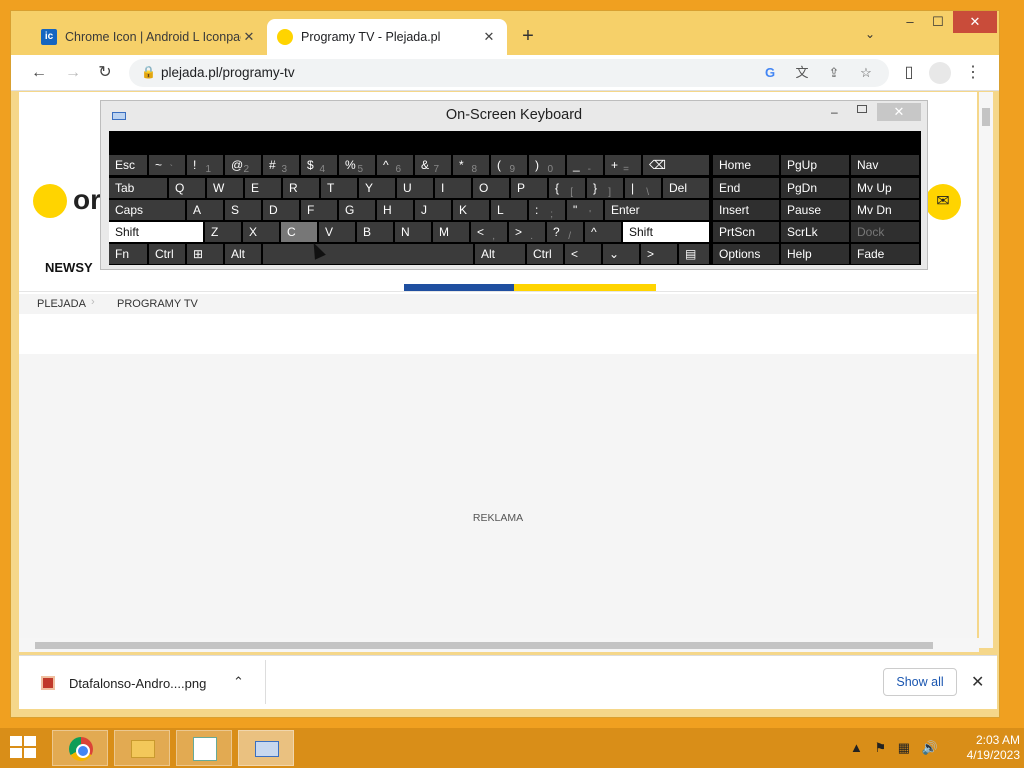  What do you see at coordinates (802, 73) in the screenshot?
I see `translate-icon: 文` at bounding box center [802, 73].